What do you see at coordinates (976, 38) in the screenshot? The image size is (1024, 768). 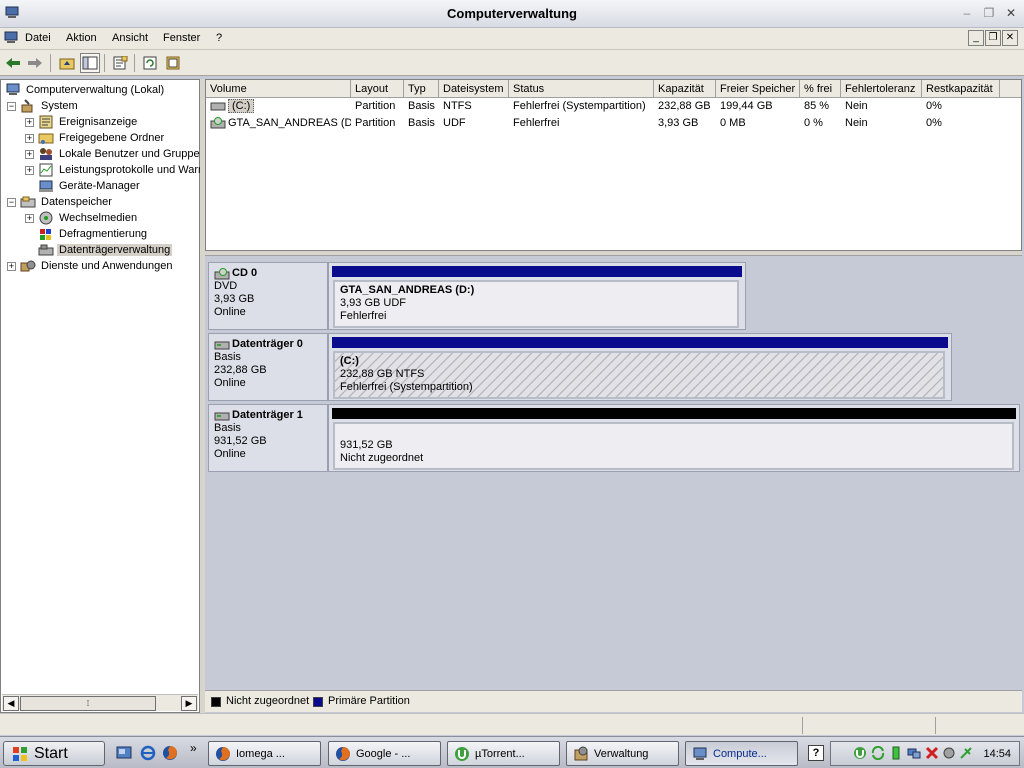 I see `document-minimize-button: _` at bounding box center [976, 38].